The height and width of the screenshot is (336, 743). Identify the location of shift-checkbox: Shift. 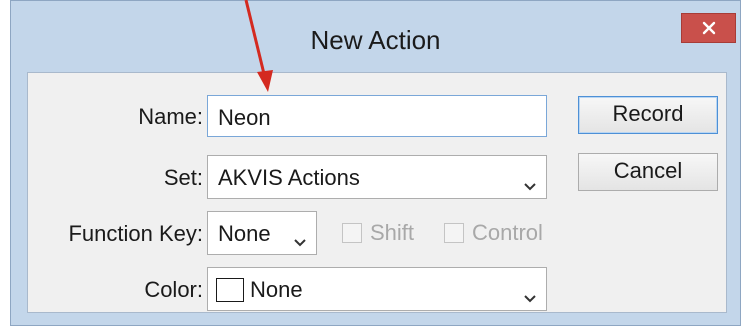
(378, 233).